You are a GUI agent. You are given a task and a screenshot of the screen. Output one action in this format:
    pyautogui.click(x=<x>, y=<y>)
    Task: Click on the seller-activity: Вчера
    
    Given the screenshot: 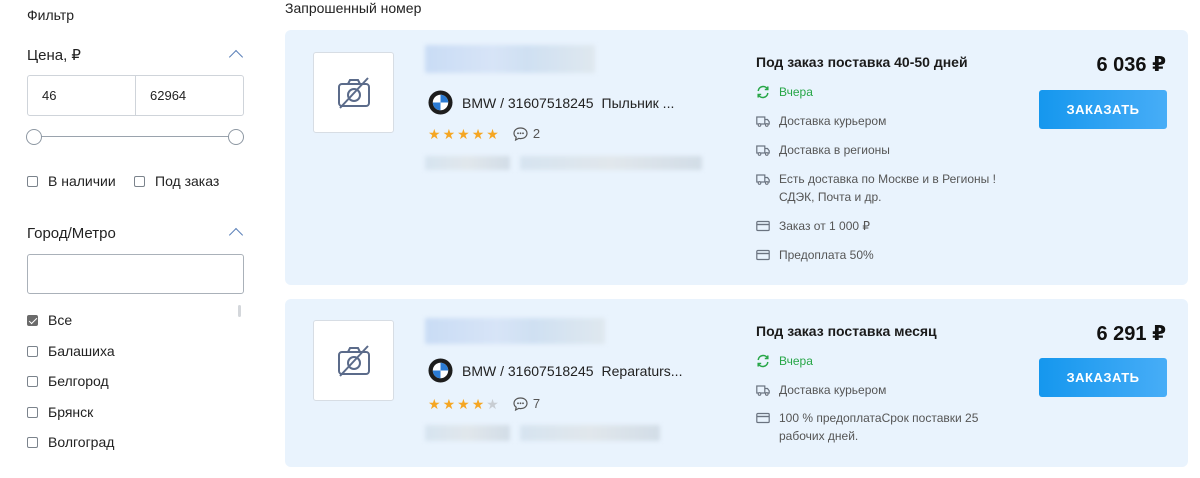 What is the action you would take?
    pyautogui.click(x=784, y=92)
    